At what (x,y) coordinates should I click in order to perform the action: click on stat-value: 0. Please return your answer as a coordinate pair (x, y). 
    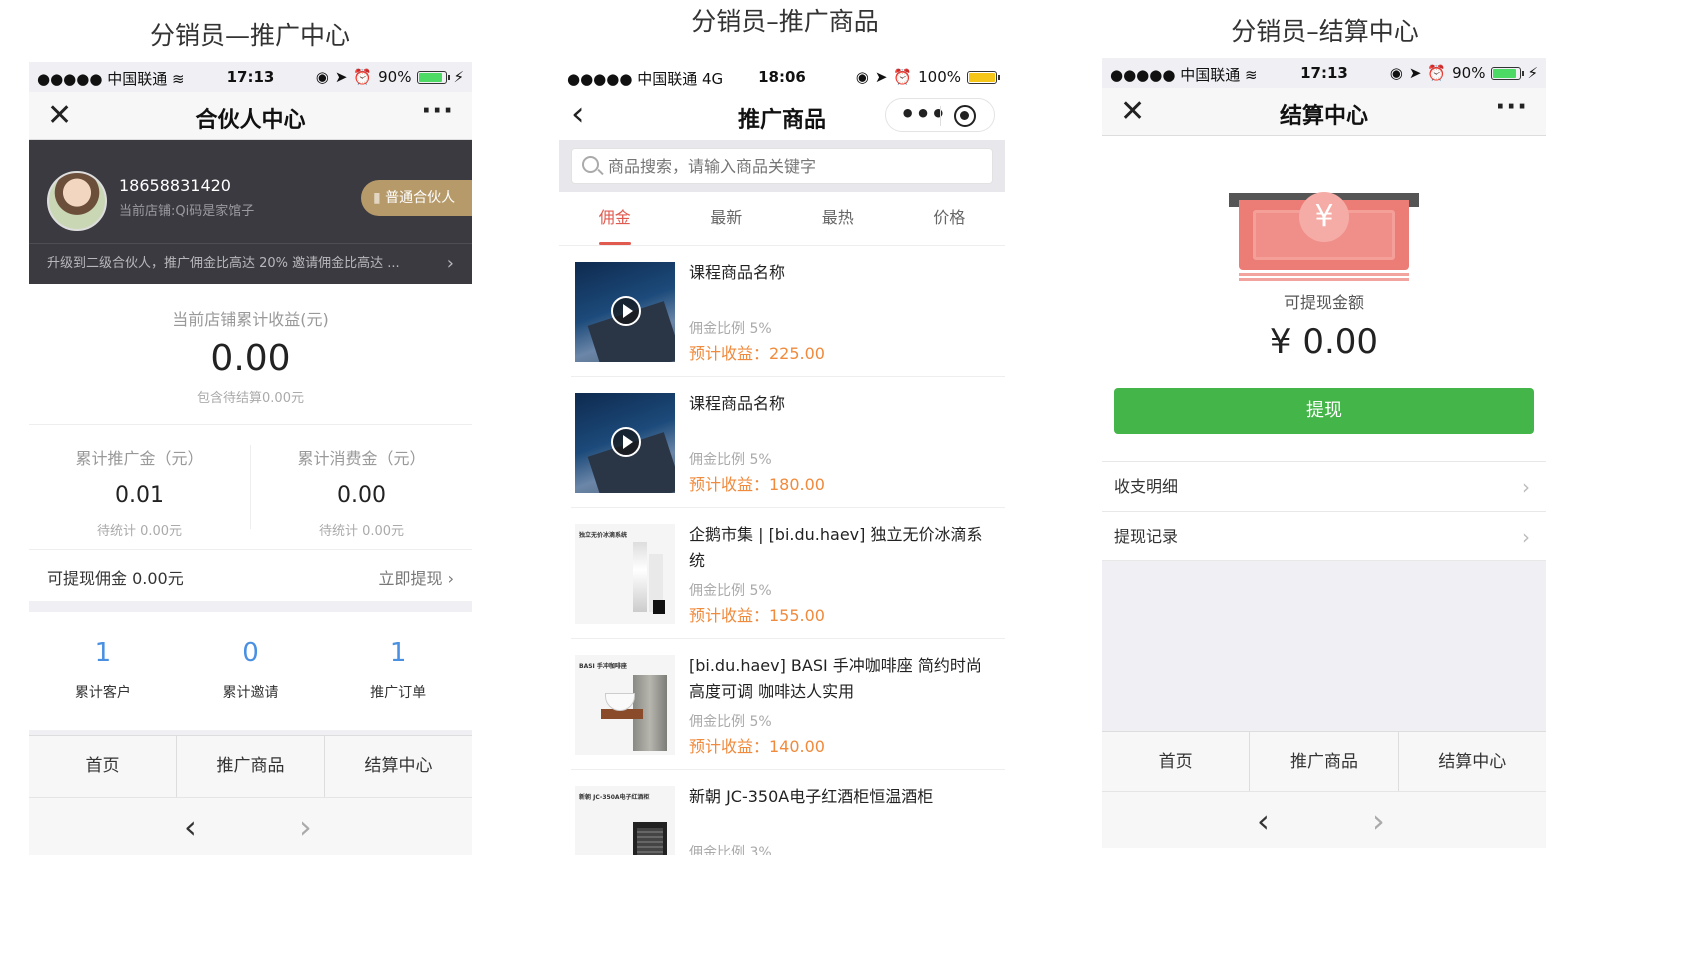
    Looking at the image, I should click on (250, 653).